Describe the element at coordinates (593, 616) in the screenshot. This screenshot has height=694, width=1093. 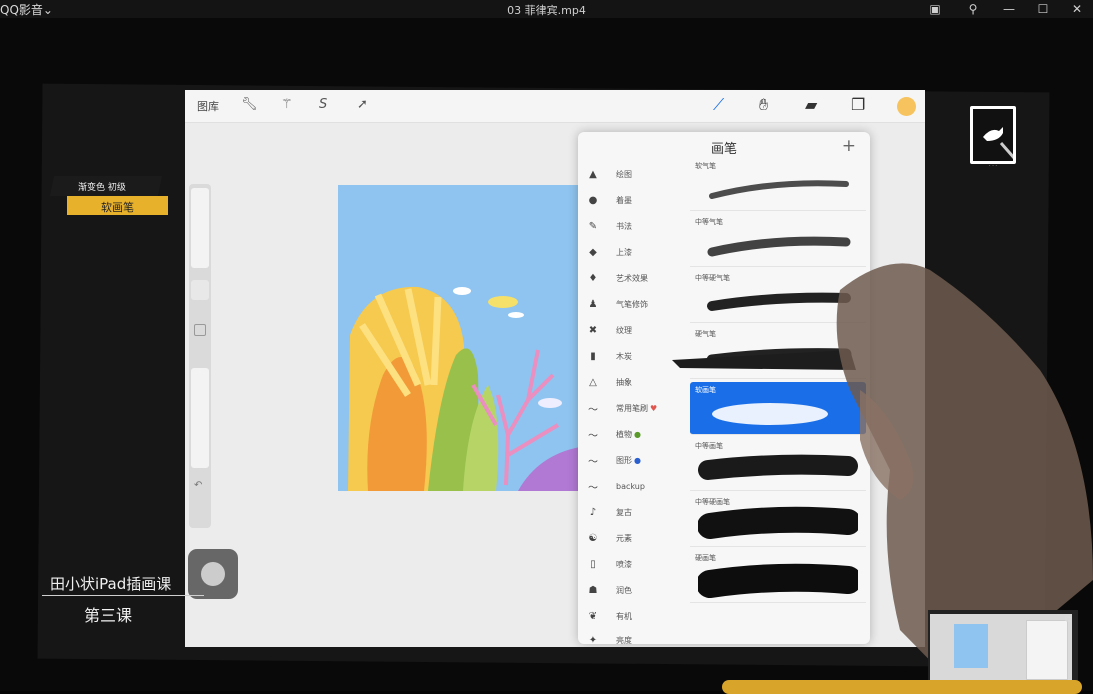
I see `organic-icon: ❦` at that location.